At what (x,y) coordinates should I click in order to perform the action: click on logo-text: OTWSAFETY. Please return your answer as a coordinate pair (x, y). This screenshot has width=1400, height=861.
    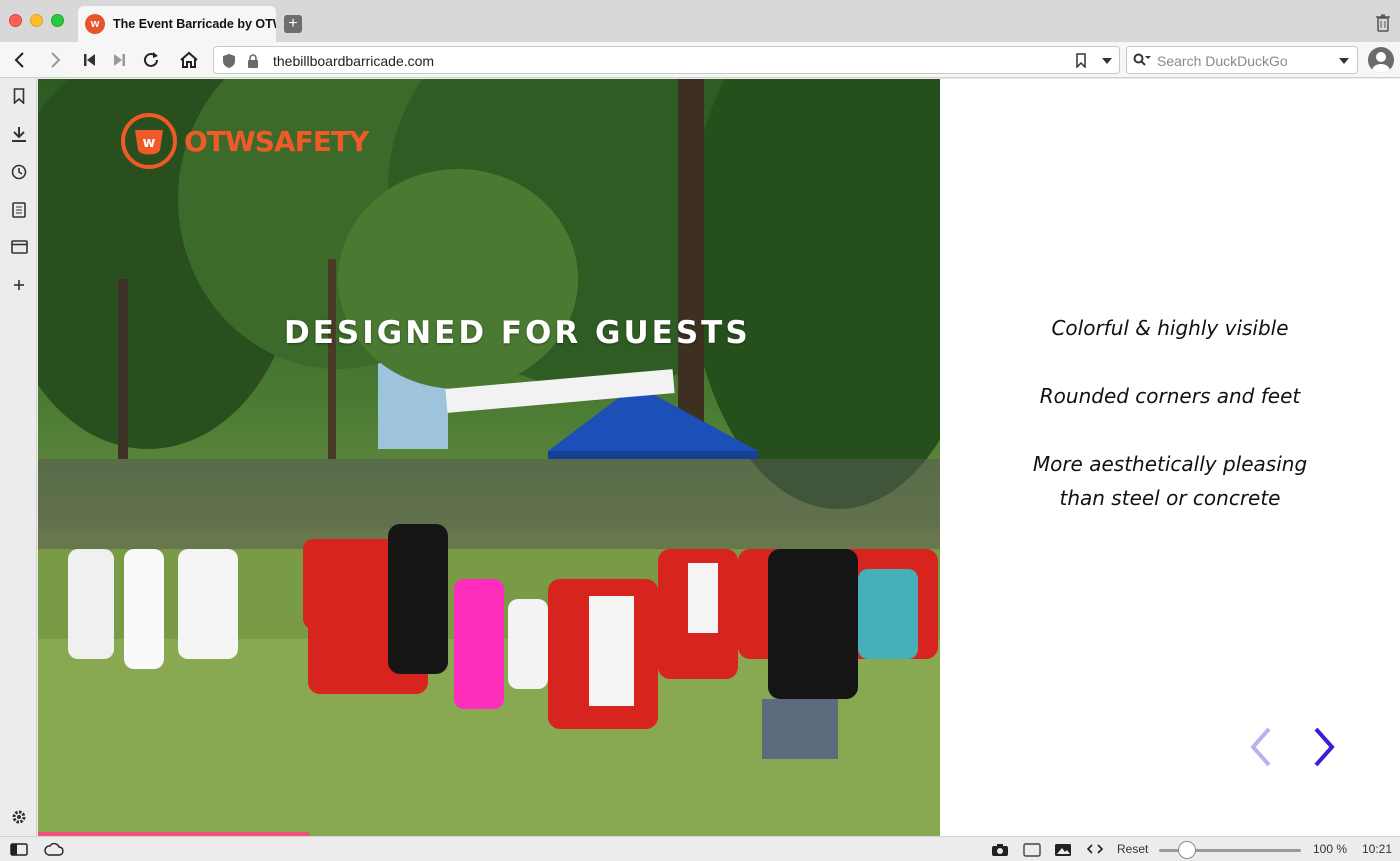
    Looking at the image, I should click on (276, 141).